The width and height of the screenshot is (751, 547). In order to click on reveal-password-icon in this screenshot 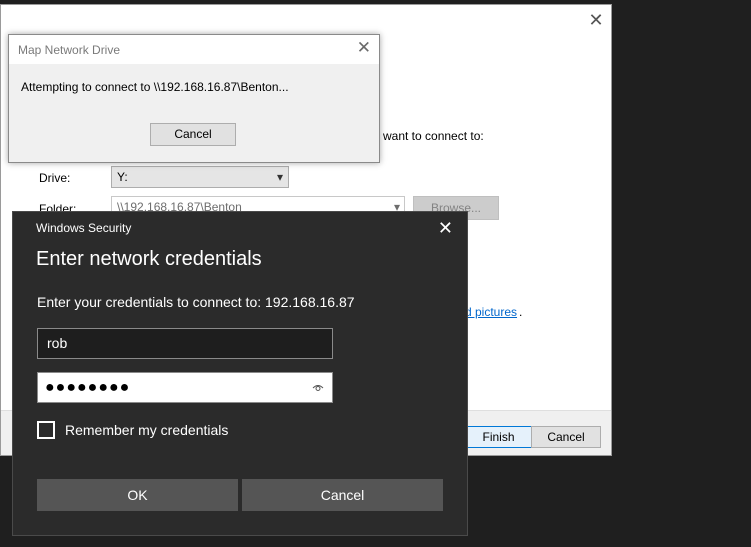, I will do `click(318, 387)`.